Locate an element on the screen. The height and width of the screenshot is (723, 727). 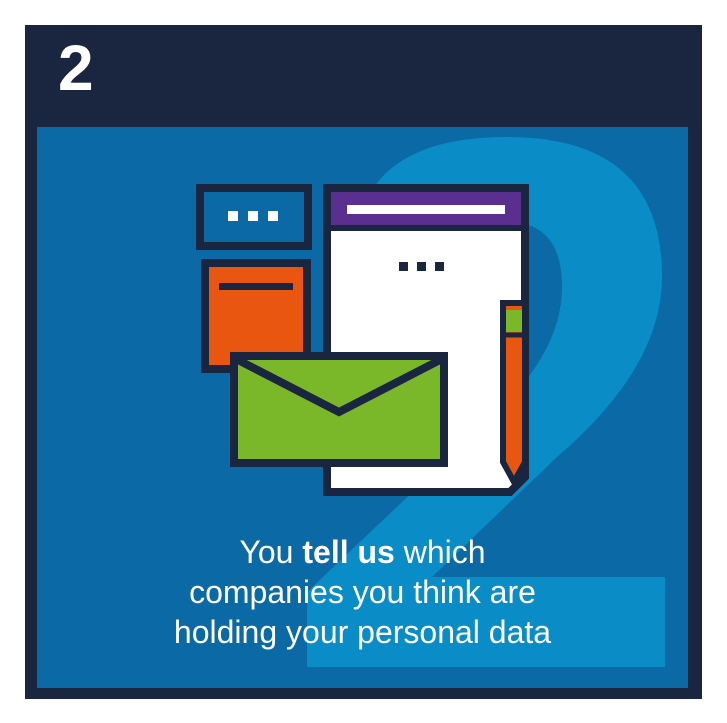
caption-line-2: companies you think are is located at coordinates (362, 592).